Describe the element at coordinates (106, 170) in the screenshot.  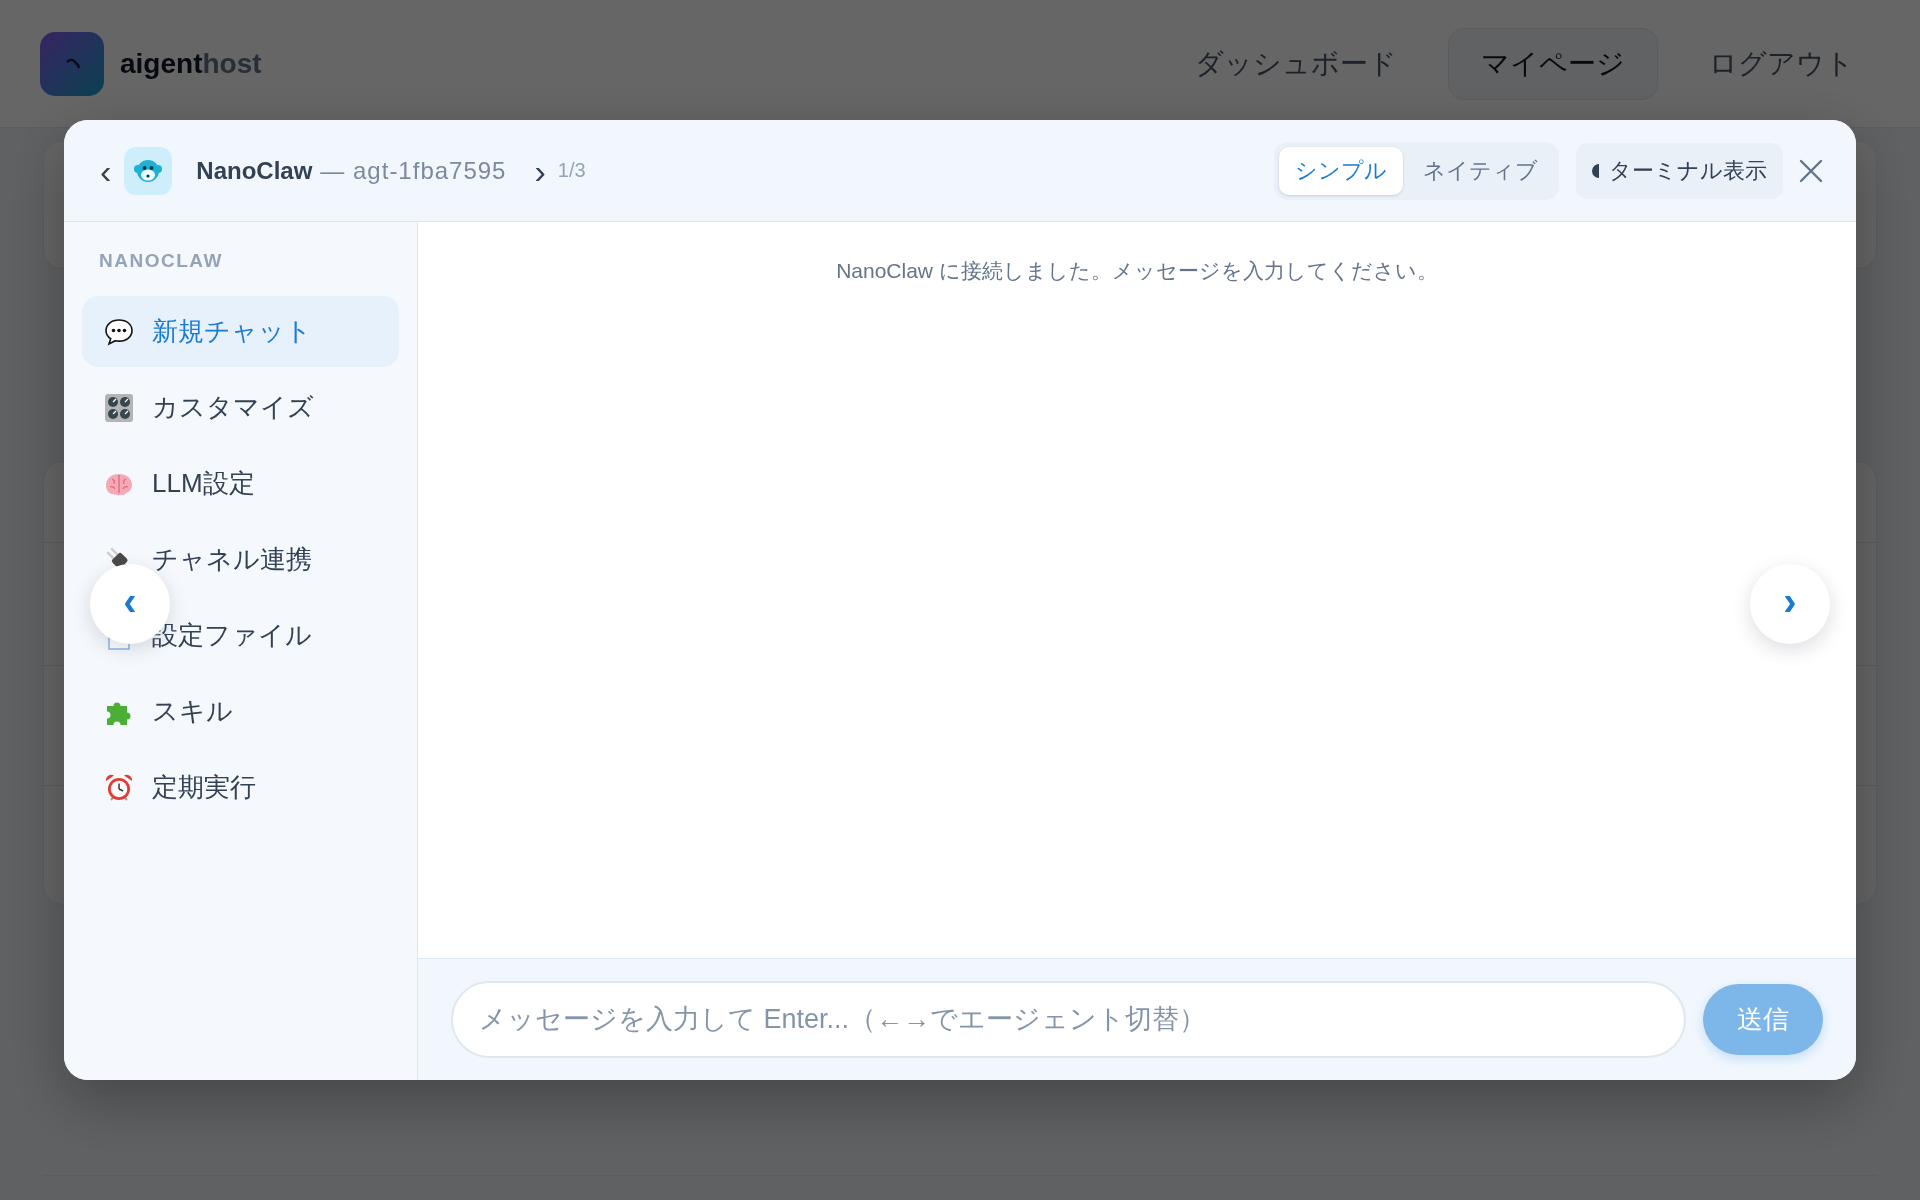
I see `previous-agent-button: ‹` at that location.